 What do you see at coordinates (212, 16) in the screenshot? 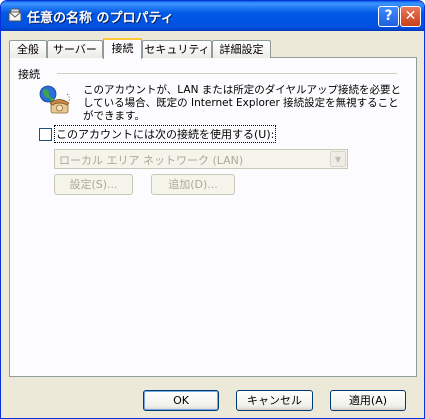
I see `title-bar: 任意の名称 のプロパティ ? ✕` at bounding box center [212, 16].